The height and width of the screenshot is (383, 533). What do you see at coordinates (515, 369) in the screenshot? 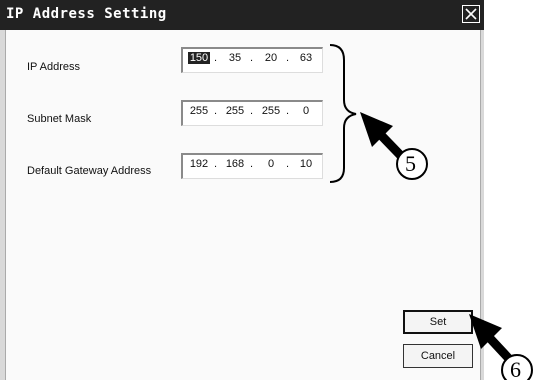
I see `callout-number-6: 6` at bounding box center [515, 369].